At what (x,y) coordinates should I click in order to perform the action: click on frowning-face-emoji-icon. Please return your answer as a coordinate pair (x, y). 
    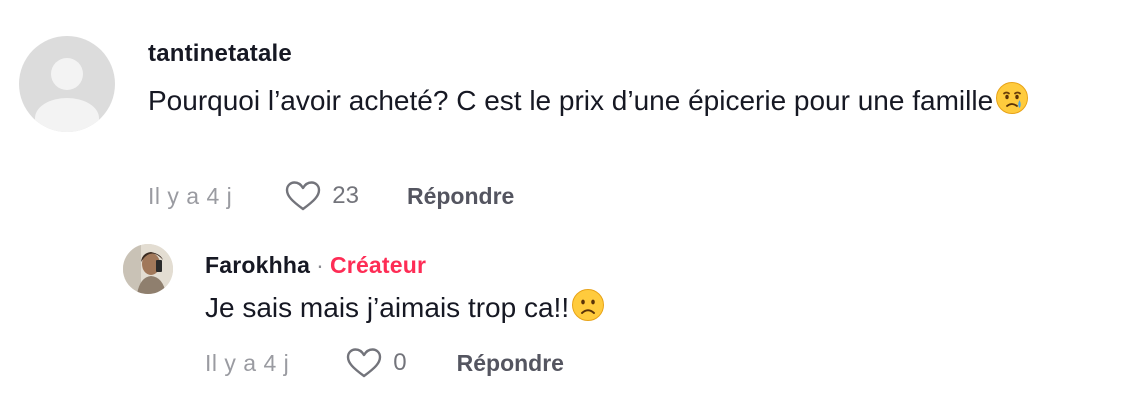
    Looking at the image, I should click on (588, 311).